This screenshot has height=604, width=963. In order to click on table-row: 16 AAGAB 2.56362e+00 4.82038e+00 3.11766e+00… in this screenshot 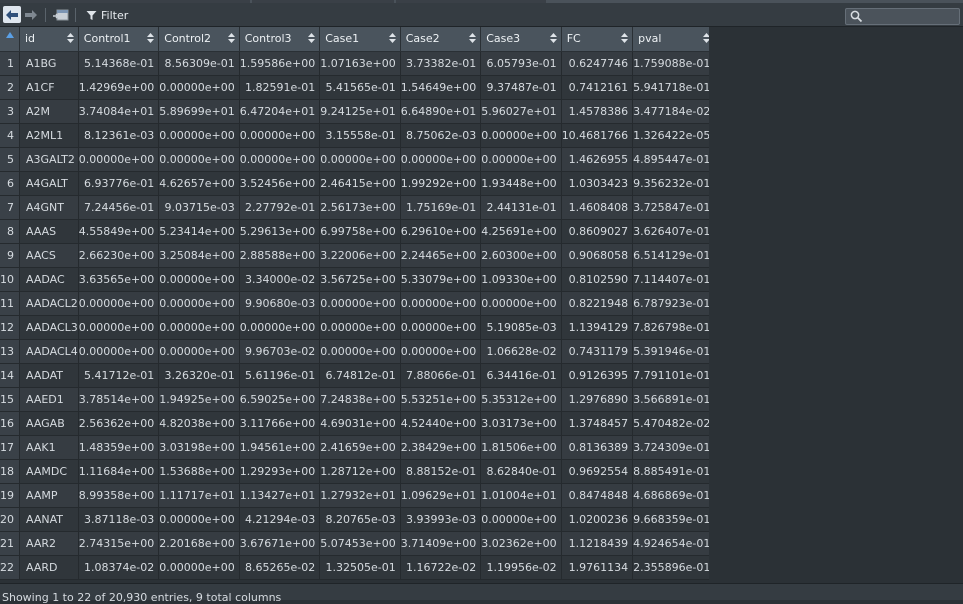, I will do `click(354, 423)`.